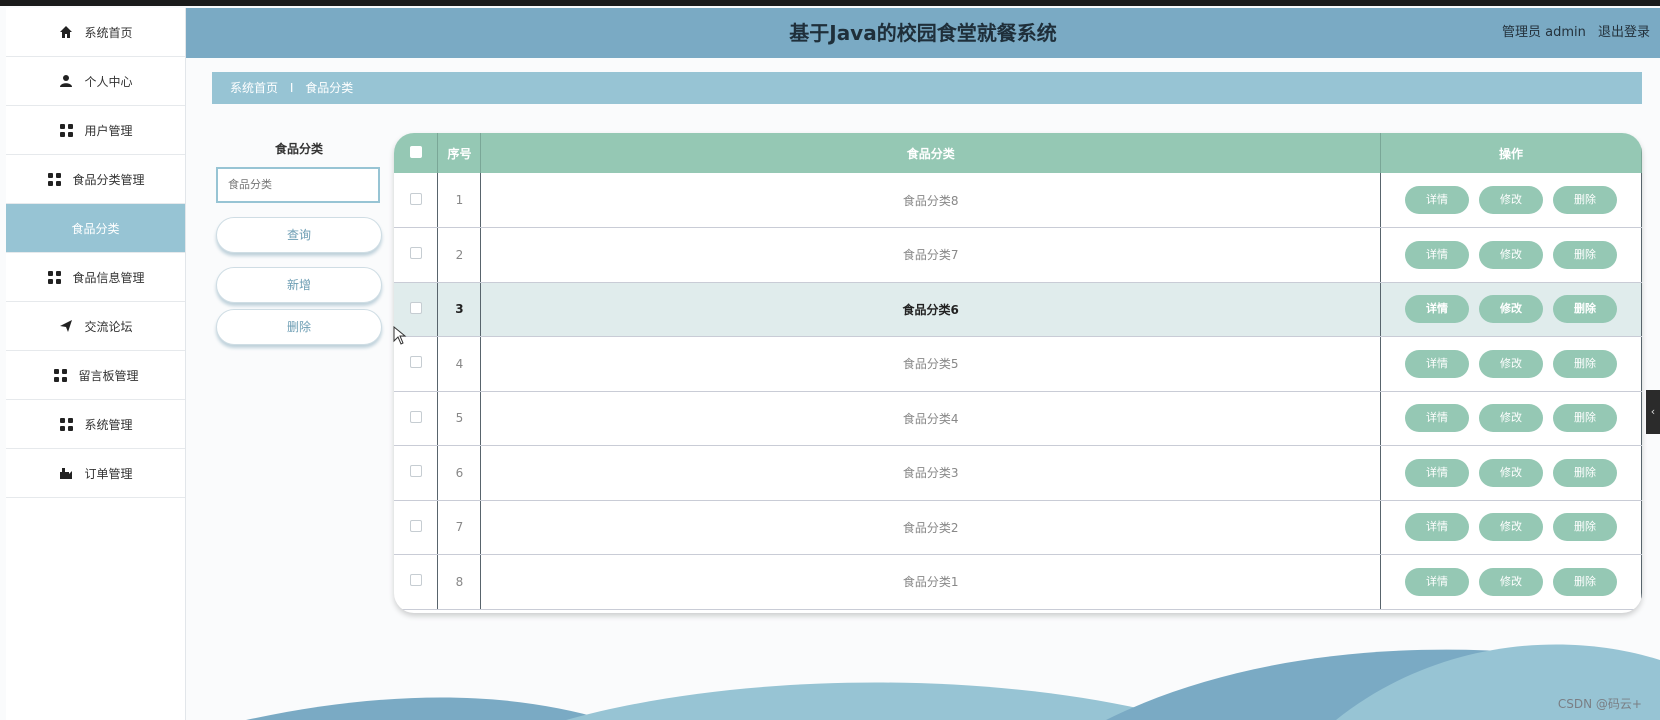 The image size is (1660, 720). What do you see at coordinates (1653, 412) in the screenshot?
I see `side-panel-handle: ‹` at bounding box center [1653, 412].